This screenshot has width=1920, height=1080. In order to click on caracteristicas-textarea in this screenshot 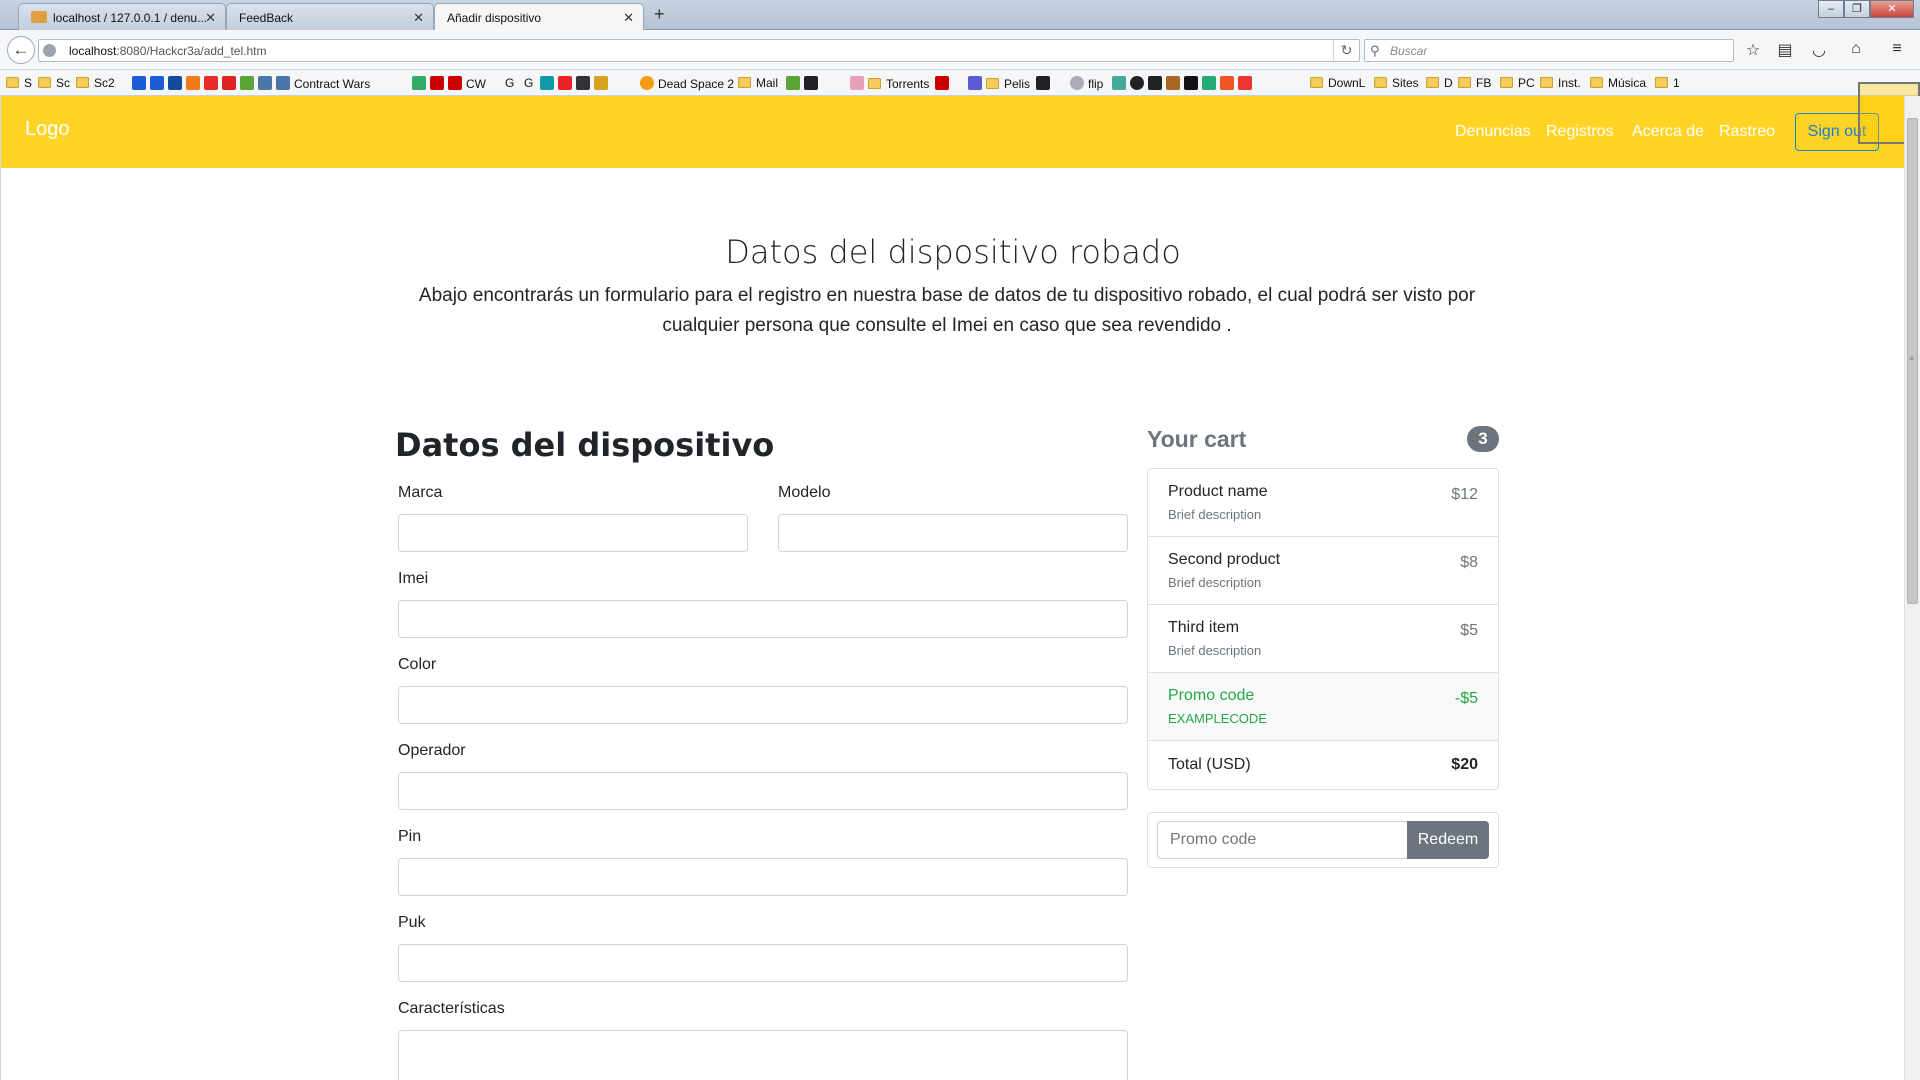, I will do `click(763, 1055)`.